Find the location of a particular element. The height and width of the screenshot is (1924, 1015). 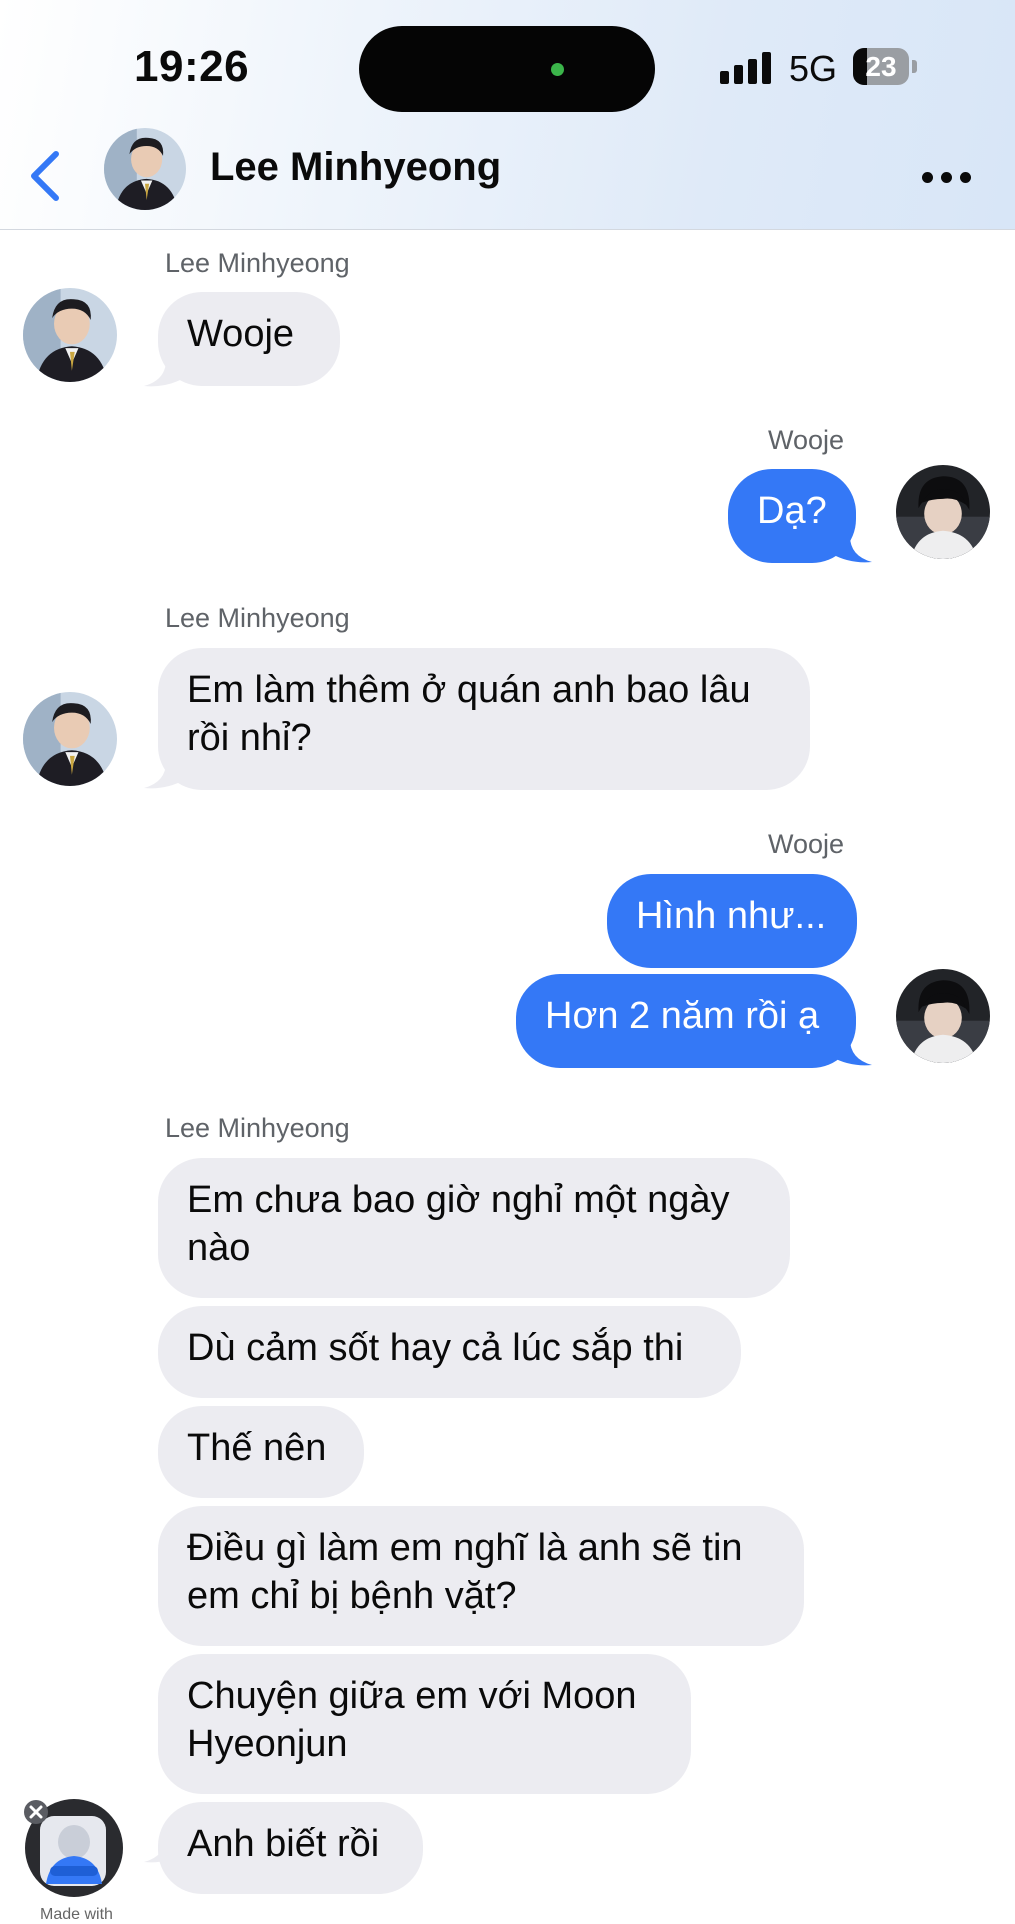

cellular-signal-icon is located at coordinates (746, 68).